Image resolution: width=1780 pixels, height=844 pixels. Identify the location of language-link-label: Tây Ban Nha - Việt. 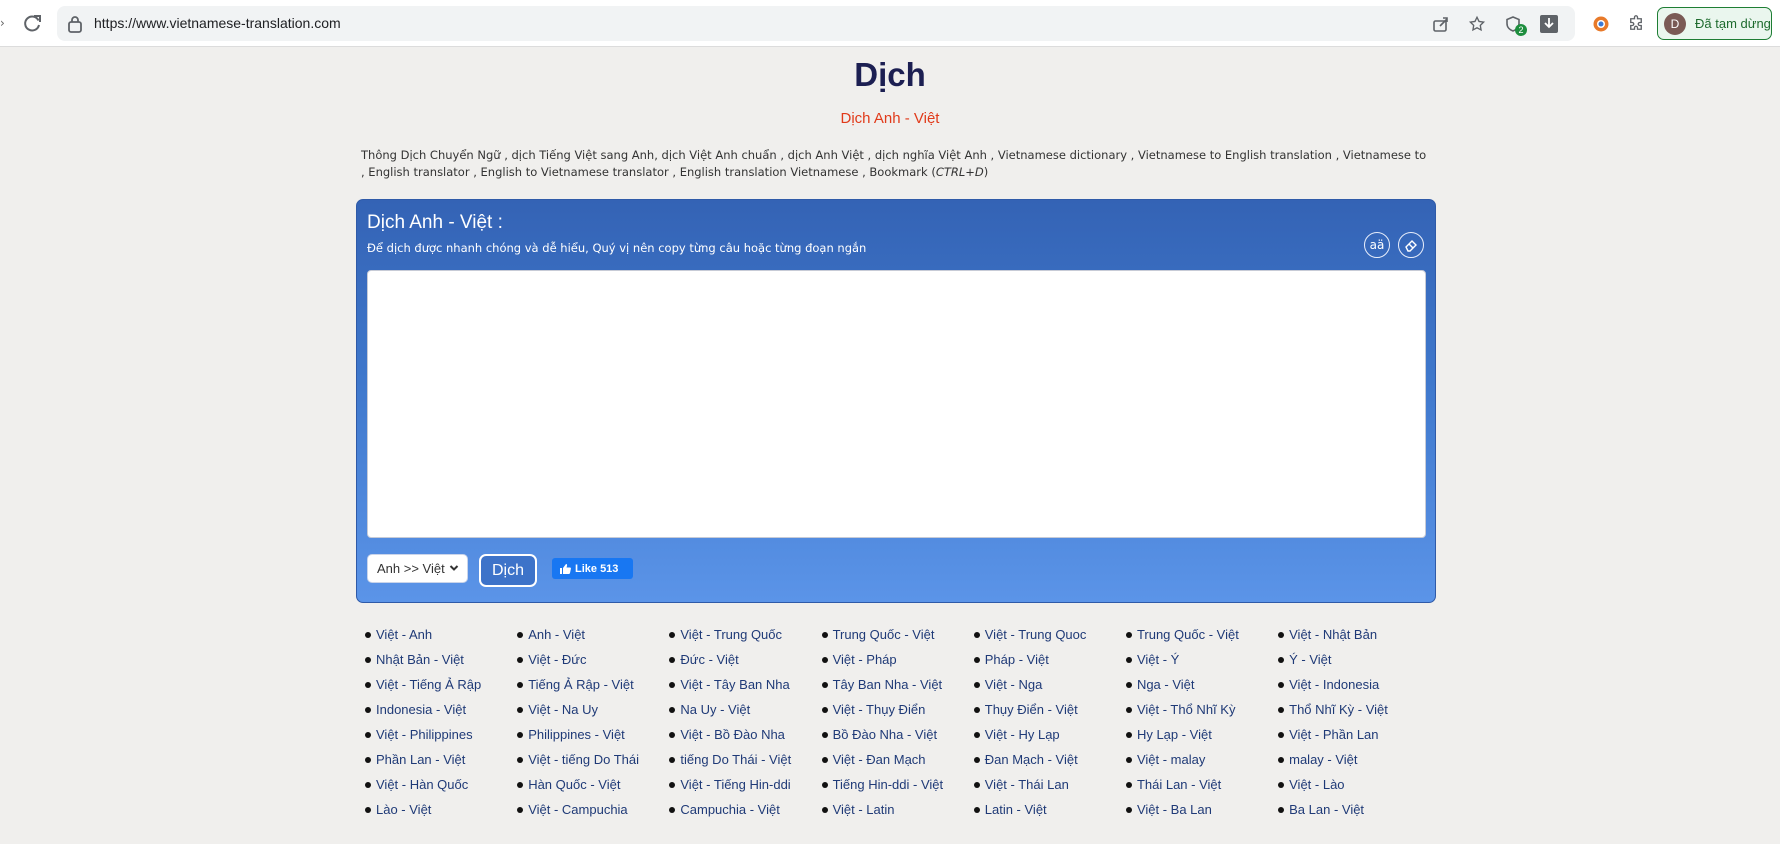
(887, 684).